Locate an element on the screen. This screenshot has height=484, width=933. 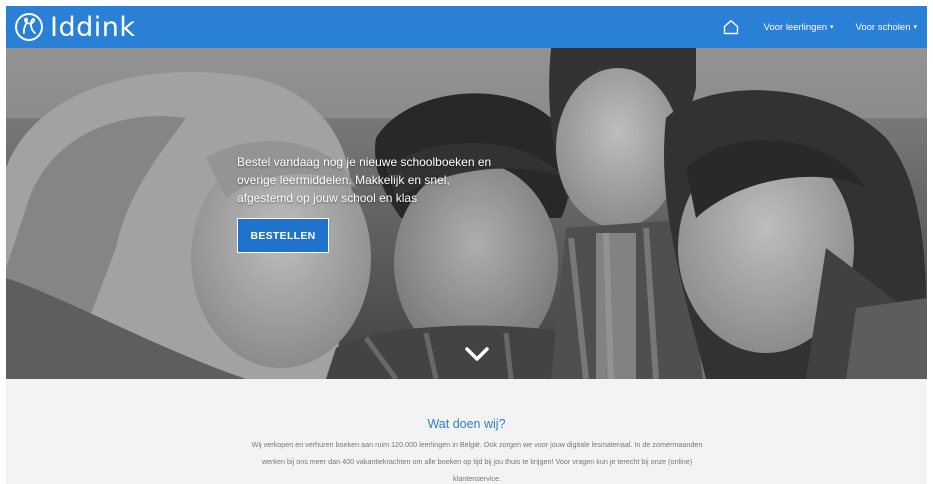
brand-home-link: Iddink is located at coordinates (75, 27).